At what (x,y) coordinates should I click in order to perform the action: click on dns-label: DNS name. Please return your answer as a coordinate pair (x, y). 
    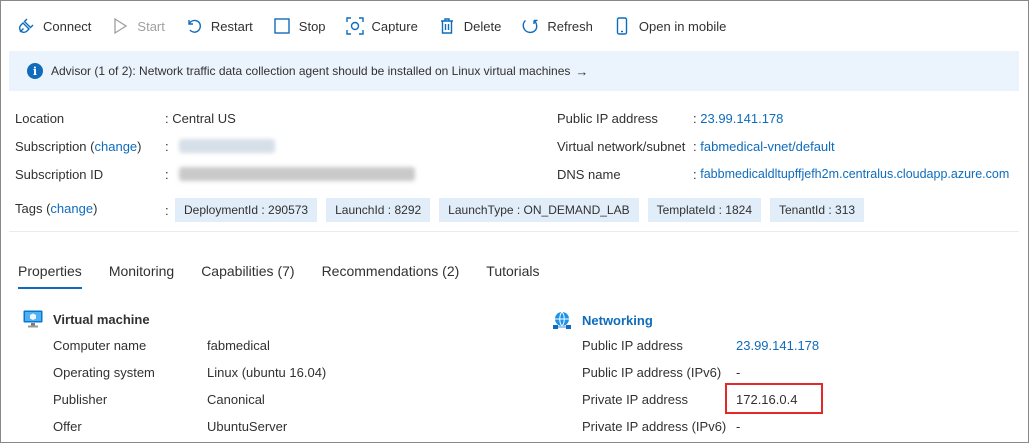
    Looking at the image, I should click on (589, 174).